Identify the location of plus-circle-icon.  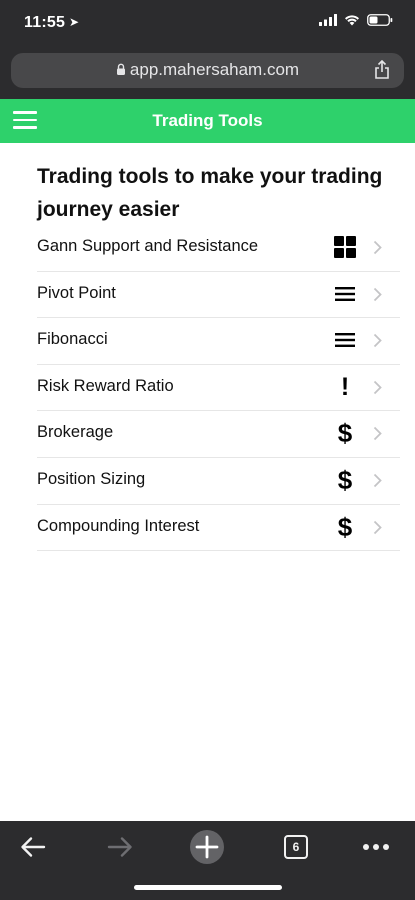
(207, 847).